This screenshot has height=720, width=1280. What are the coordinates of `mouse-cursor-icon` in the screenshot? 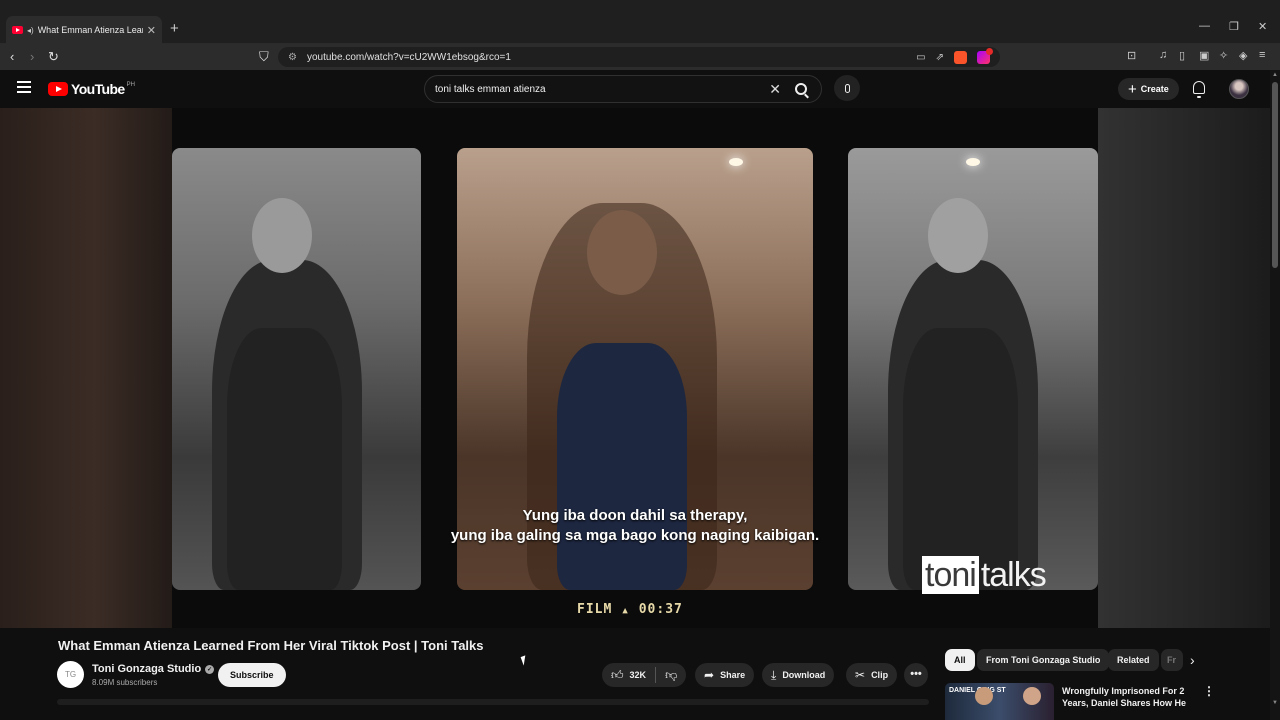 It's located at (524, 660).